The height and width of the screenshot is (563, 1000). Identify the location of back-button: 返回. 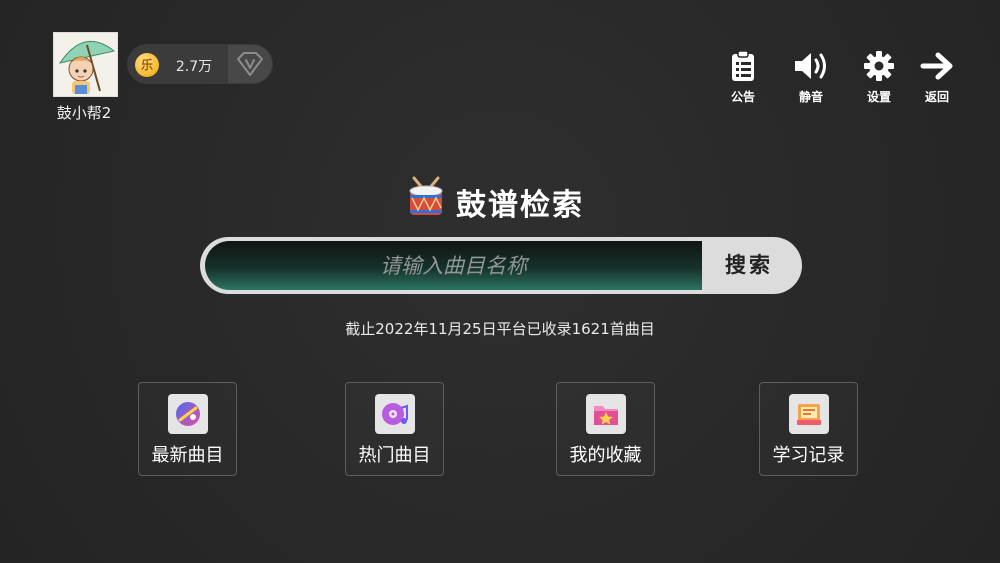
(937, 77).